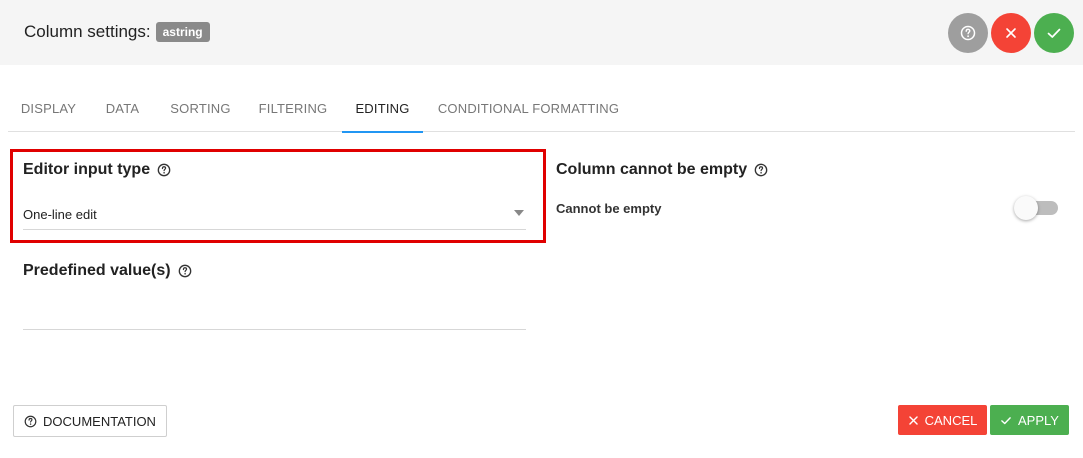  What do you see at coordinates (541, 32) in the screenshot?
I see `dialog-header: Column settings: astring` at bounding box center [541, 32].